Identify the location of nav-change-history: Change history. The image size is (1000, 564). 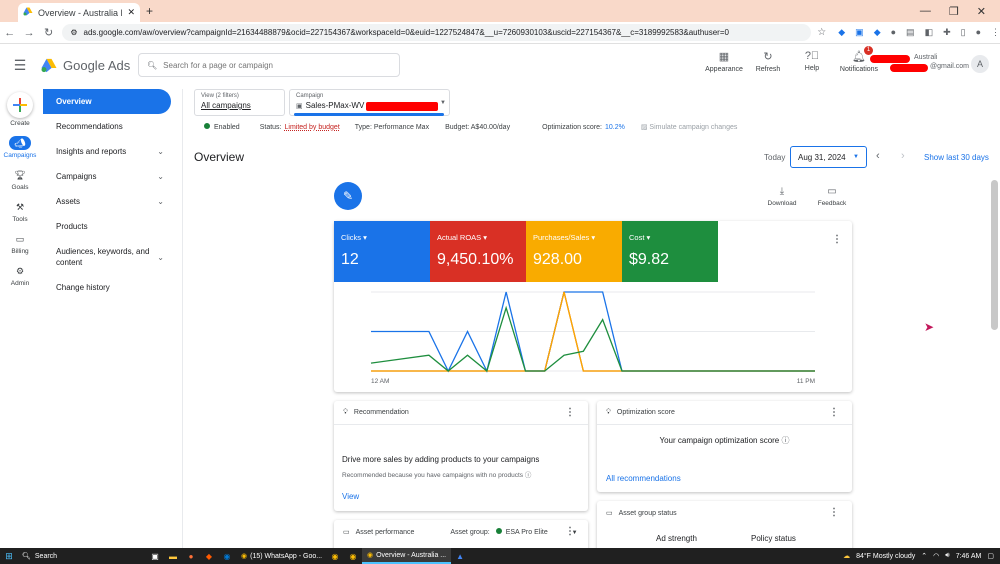
(112, 287).